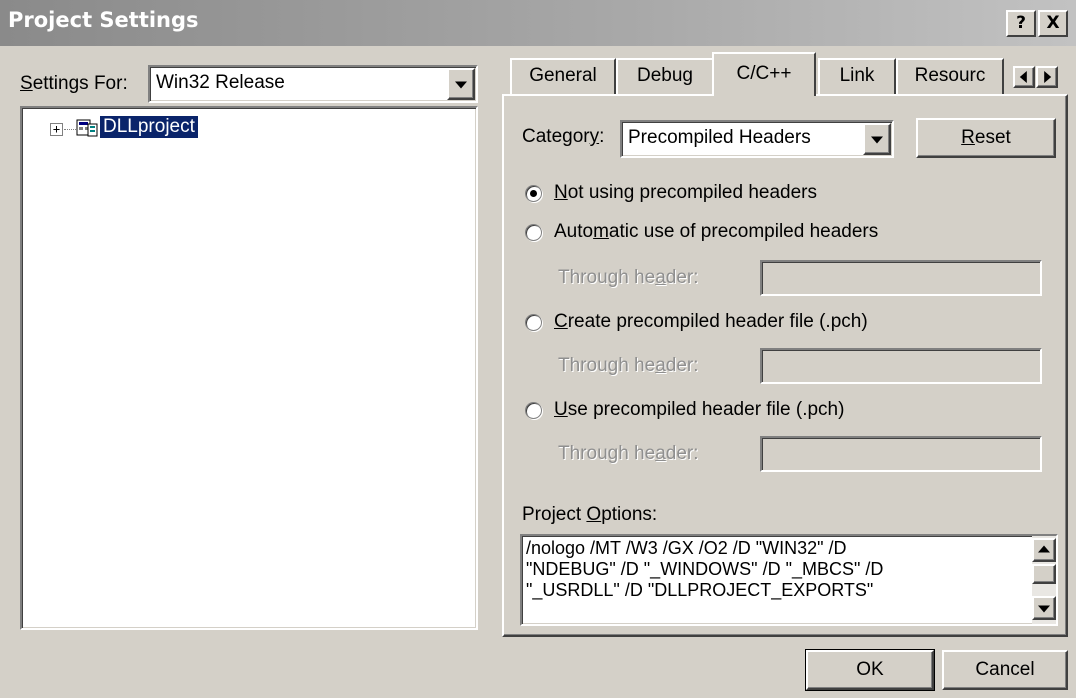 Image resolution: width=1076 pixels, height=698 pixels. What do you see at coordinates (70, 129) in the screenshot?
I see `tree-connector` at bounding box center [70, 129].